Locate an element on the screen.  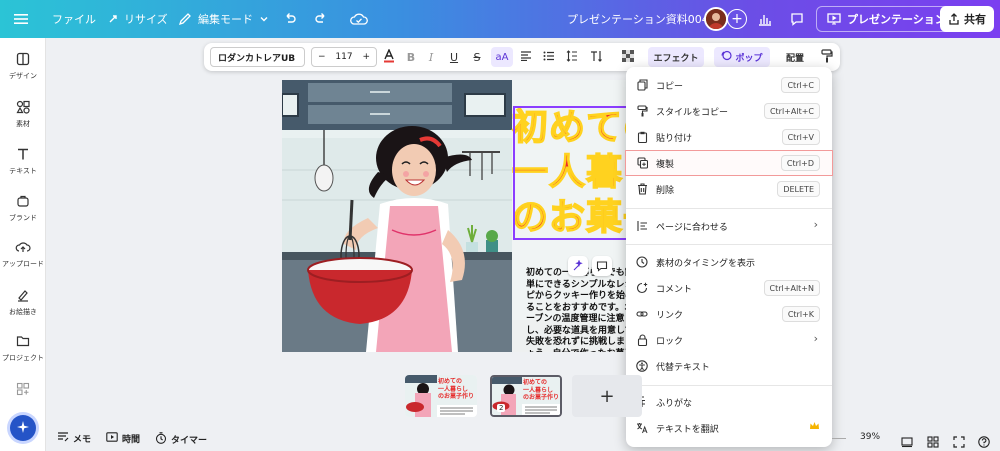
trash-icon is located at coordinates (642, 189).